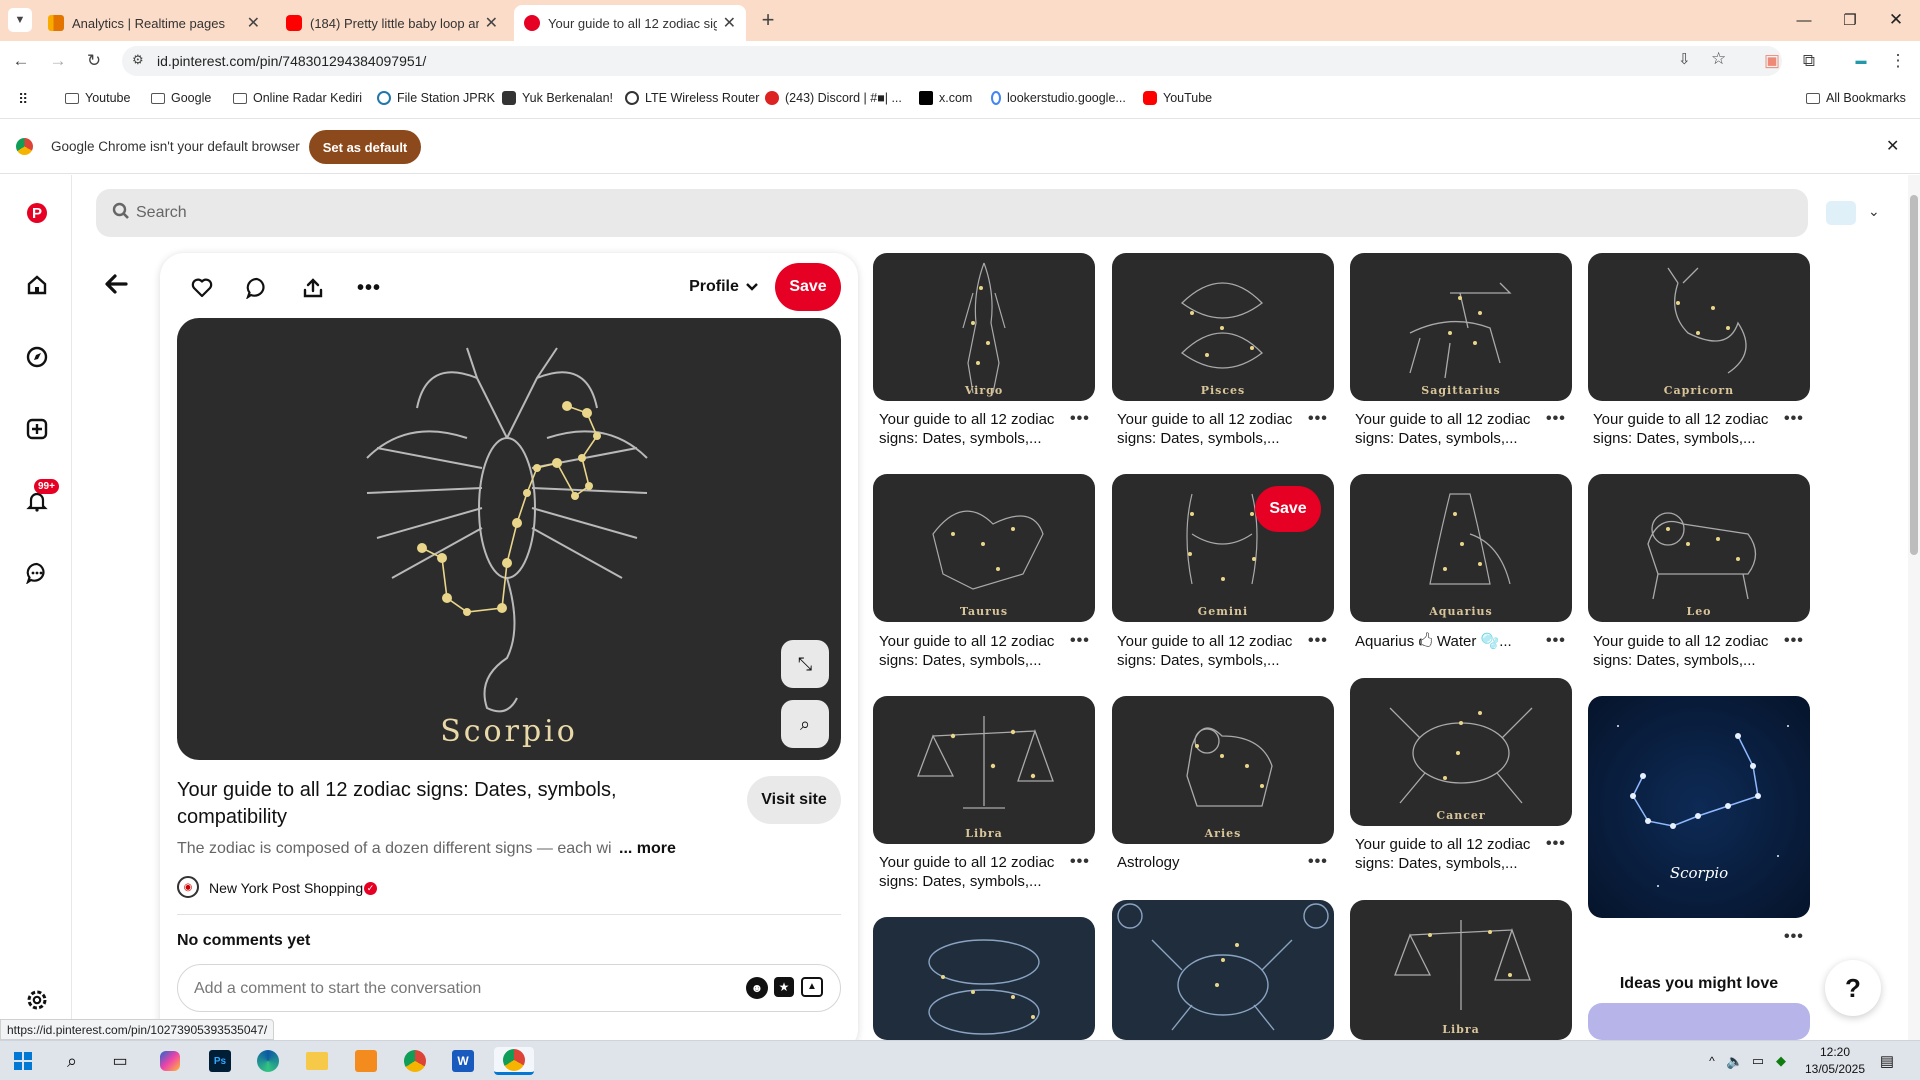  What do you see at coordinates (1898, 61) in the screenshot?
I see `menu-kebab-icon: ⋮` at bounding box center [1898, 61].